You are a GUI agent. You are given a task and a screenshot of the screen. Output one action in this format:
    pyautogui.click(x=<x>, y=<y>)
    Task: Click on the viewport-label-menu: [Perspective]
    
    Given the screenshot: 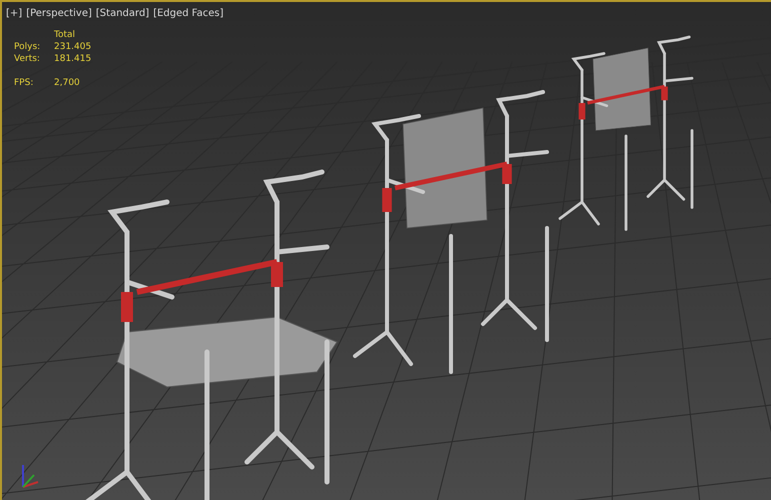 What is the action you would take?
    pyautogui.click(x=59, y=13)
    